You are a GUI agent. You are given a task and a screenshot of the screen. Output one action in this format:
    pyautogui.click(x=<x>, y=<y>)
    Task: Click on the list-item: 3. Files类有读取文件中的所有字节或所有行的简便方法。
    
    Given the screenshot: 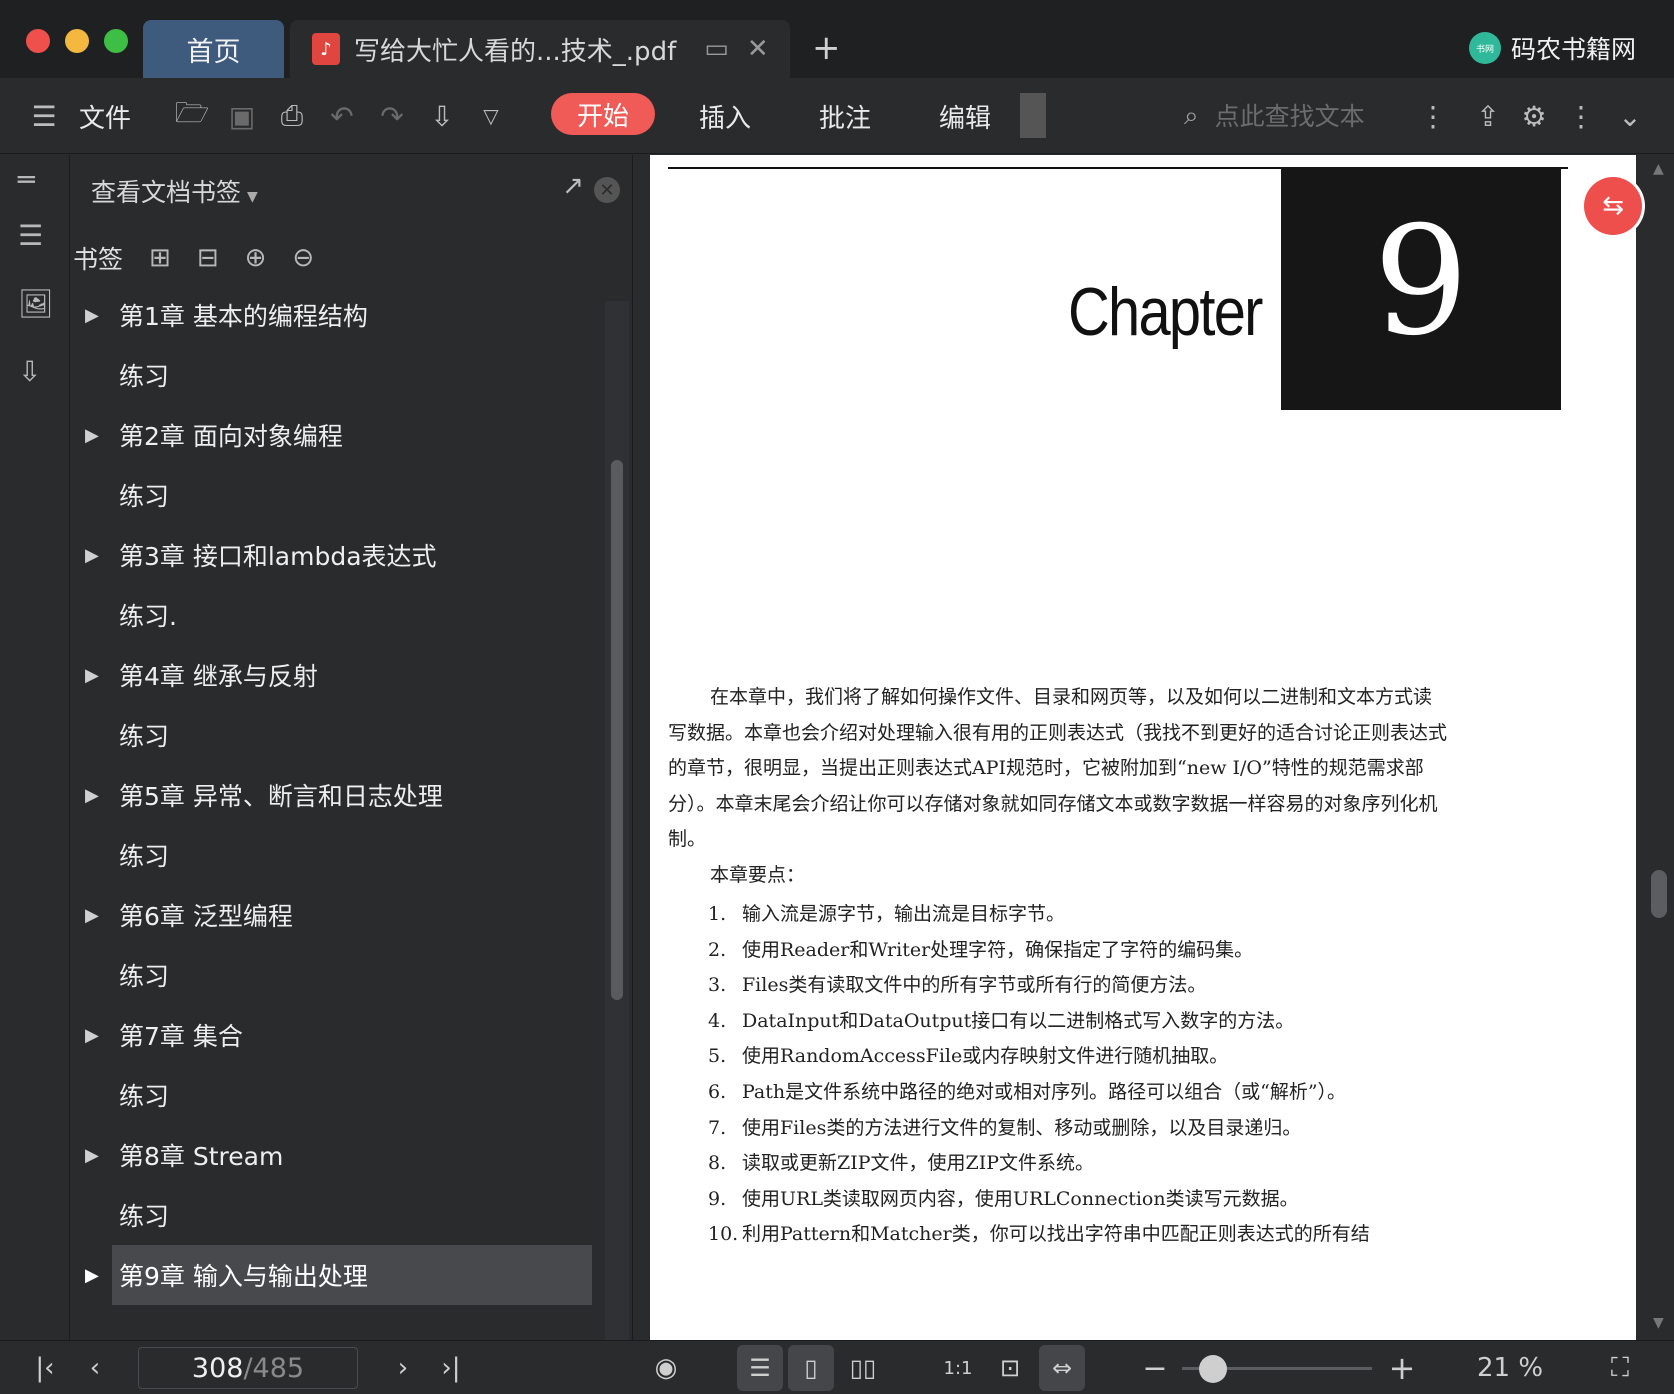 What is the action you would take?
    pyautogui.click(x=1078, y=986)
    